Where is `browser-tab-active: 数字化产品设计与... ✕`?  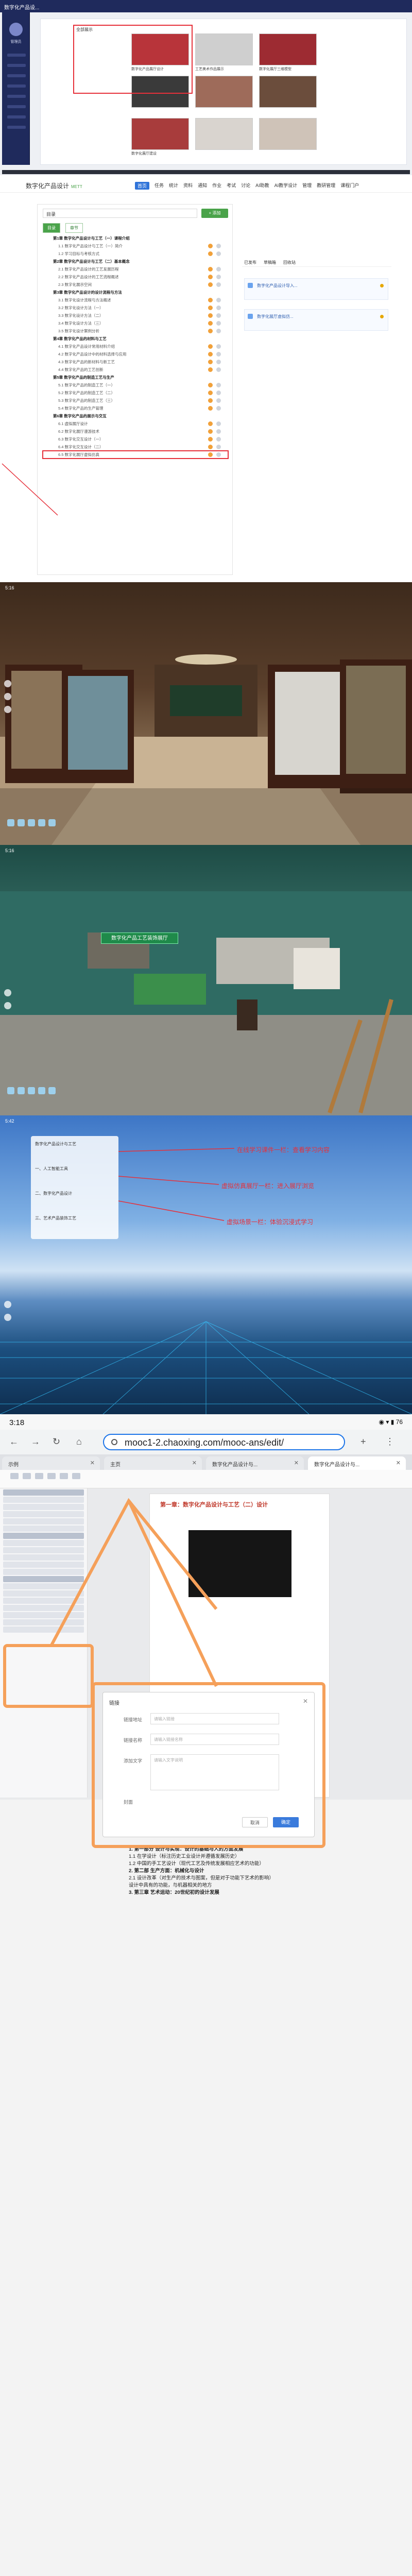
browser-tab-active: 数字化产品设计与... ✕ is located at coordinates (357, 1463).